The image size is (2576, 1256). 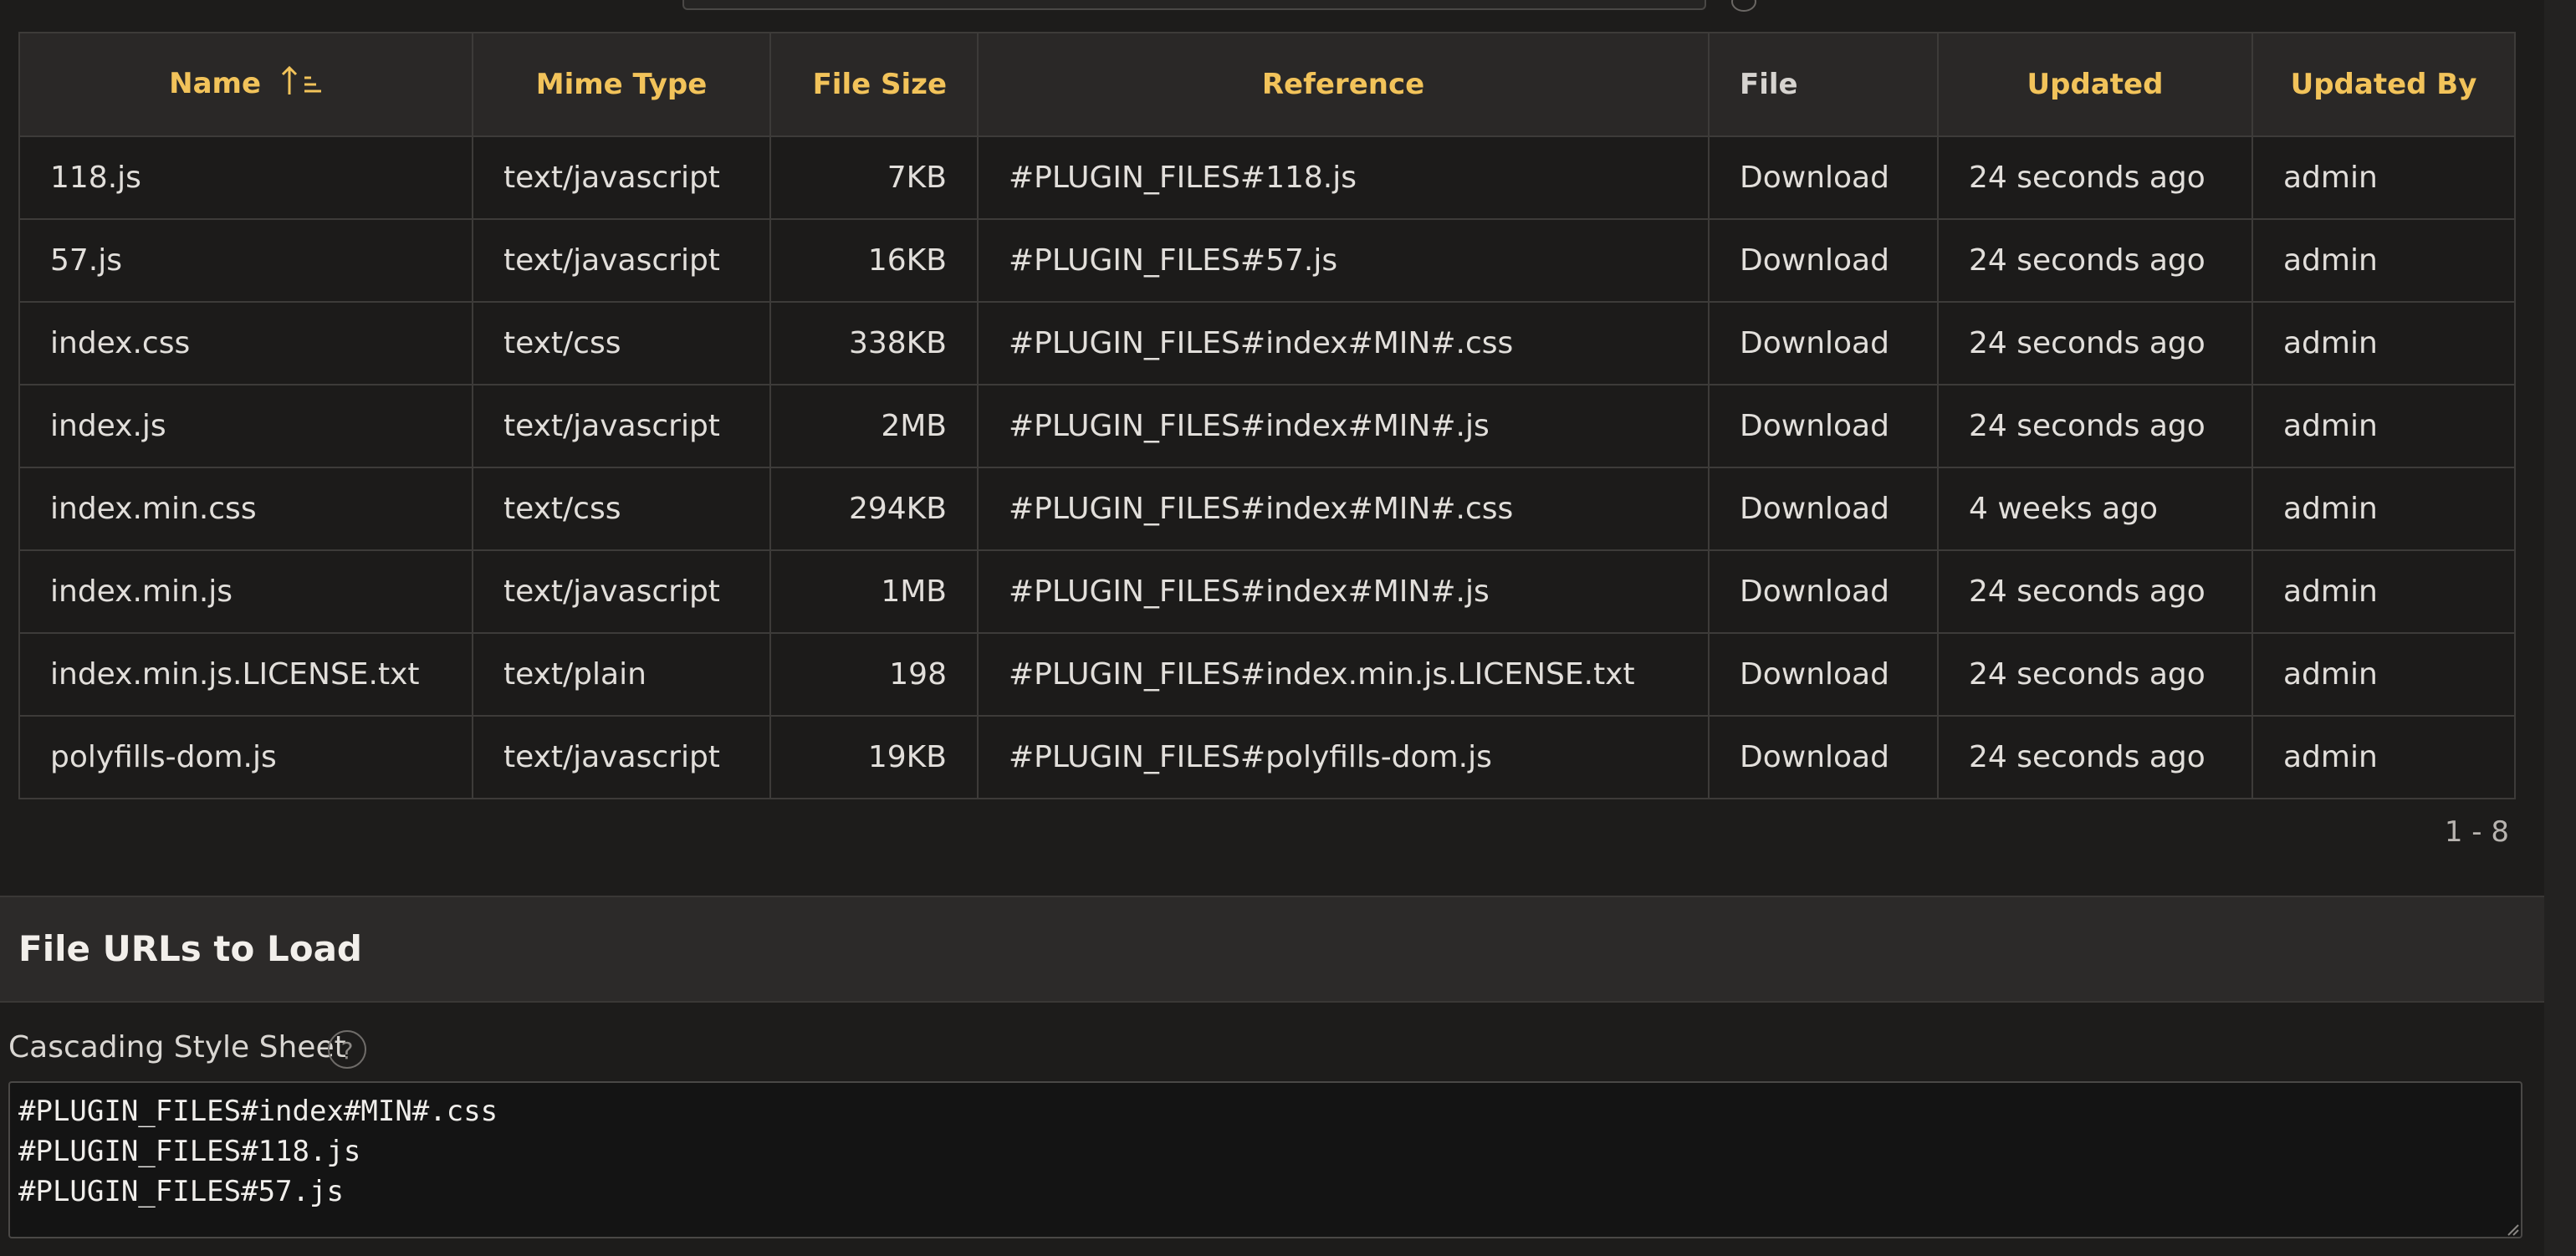 I want to click on file-name-link: 118.js, so click(x=245, y=177).